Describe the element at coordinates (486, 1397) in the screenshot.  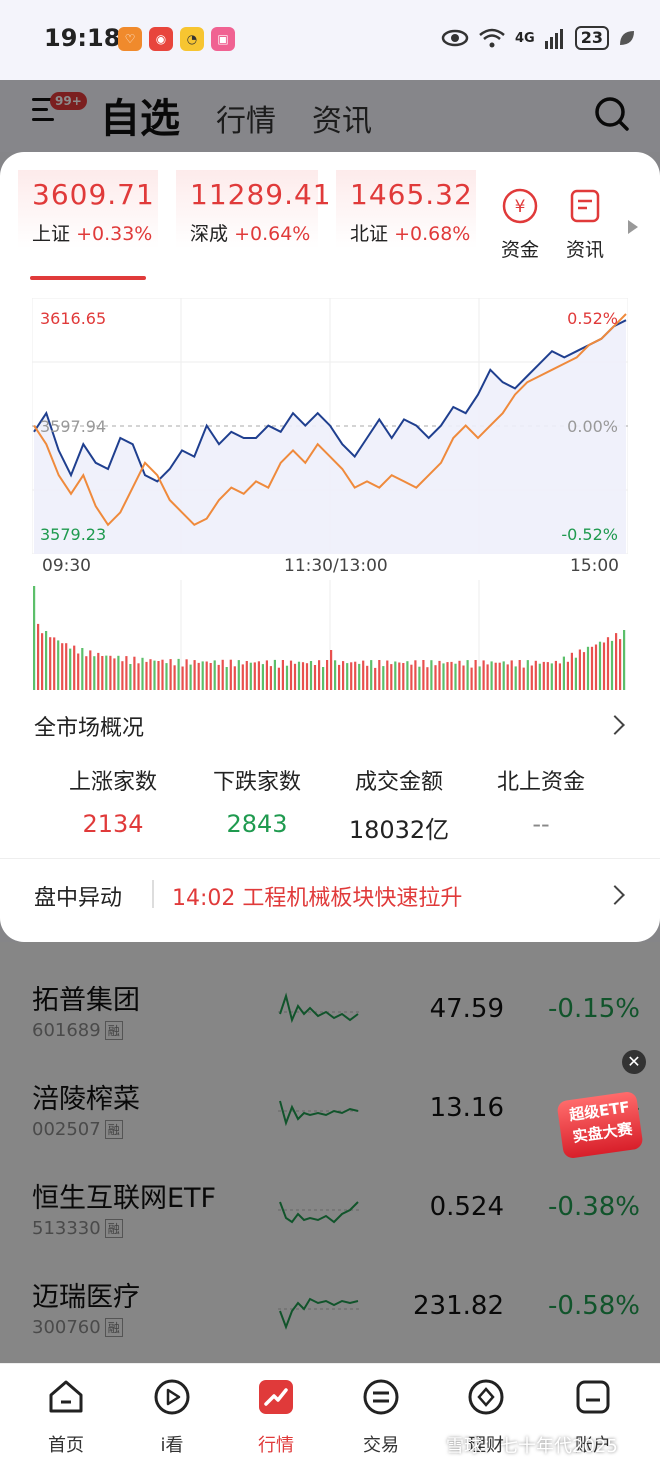
I see `diamond-icon` at that location.